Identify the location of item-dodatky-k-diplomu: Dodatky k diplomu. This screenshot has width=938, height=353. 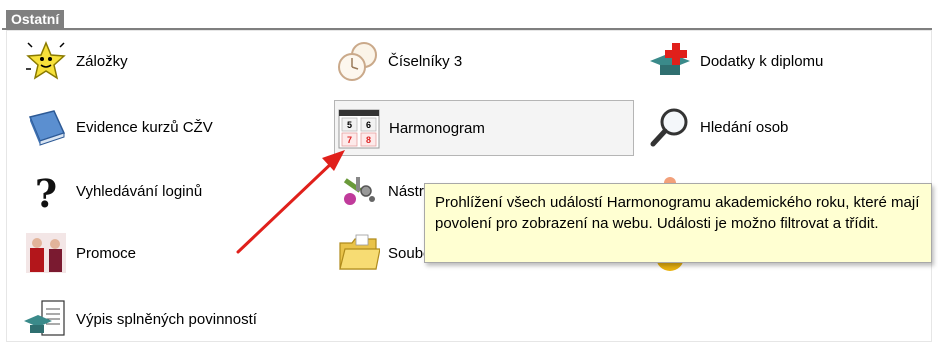
(792, 61).